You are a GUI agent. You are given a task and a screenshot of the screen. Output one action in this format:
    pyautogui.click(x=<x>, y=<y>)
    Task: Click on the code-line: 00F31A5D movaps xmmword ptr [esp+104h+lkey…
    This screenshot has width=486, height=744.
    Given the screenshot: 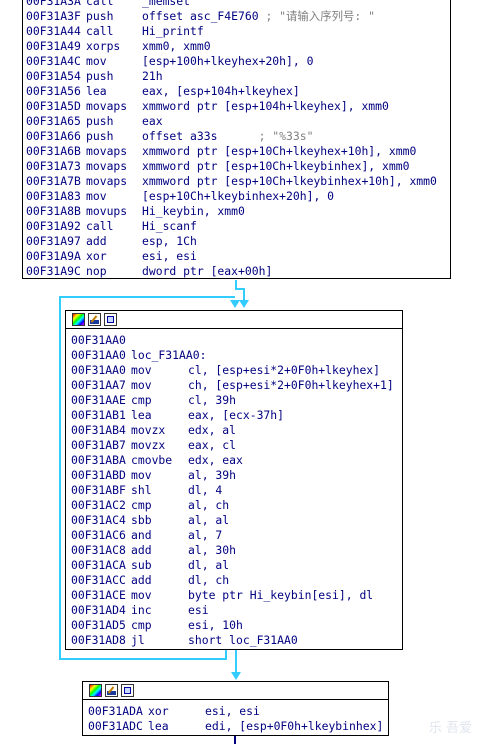 What is the action you would take?
    pyautogui.click(x=238, y=106)
    